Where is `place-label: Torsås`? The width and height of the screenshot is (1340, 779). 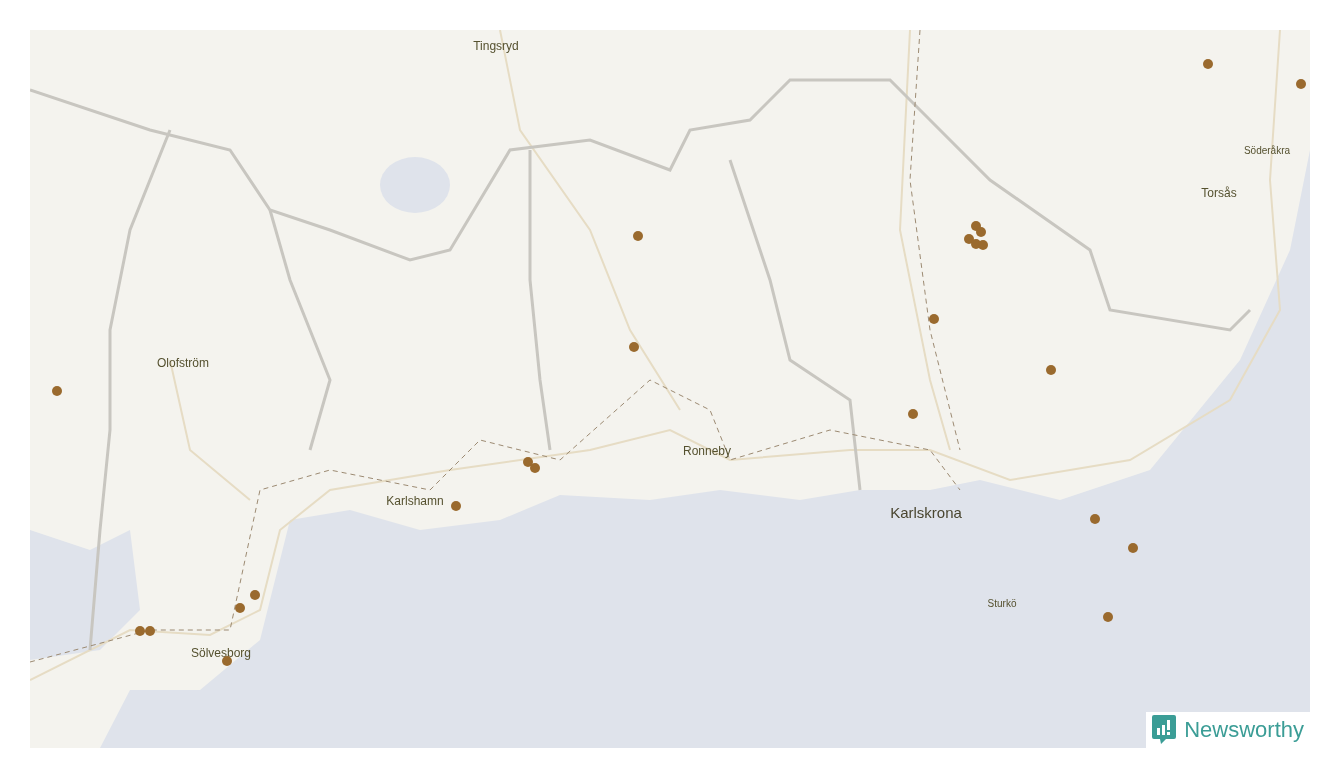 place-label: Torsås is located at coordinates (1219, 193).